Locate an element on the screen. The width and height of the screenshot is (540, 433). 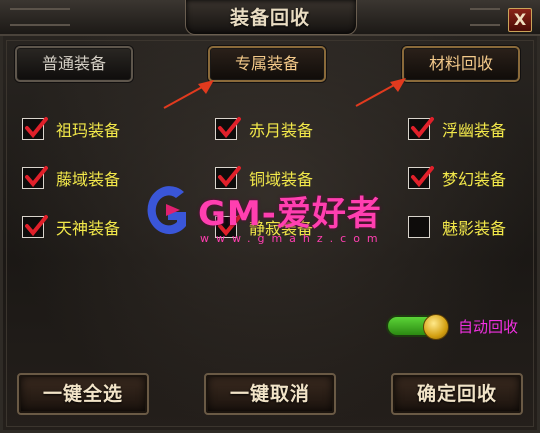
equipment-label: 藤域装备 is located at coordinates (88, 179).